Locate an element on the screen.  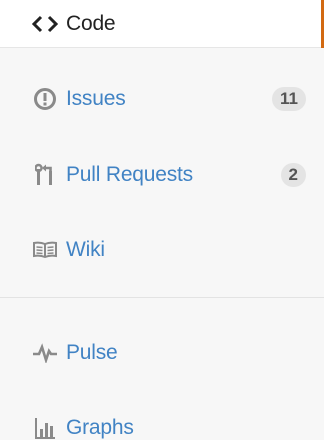
nav-item-code: Code is located at coordinates (162, 24).